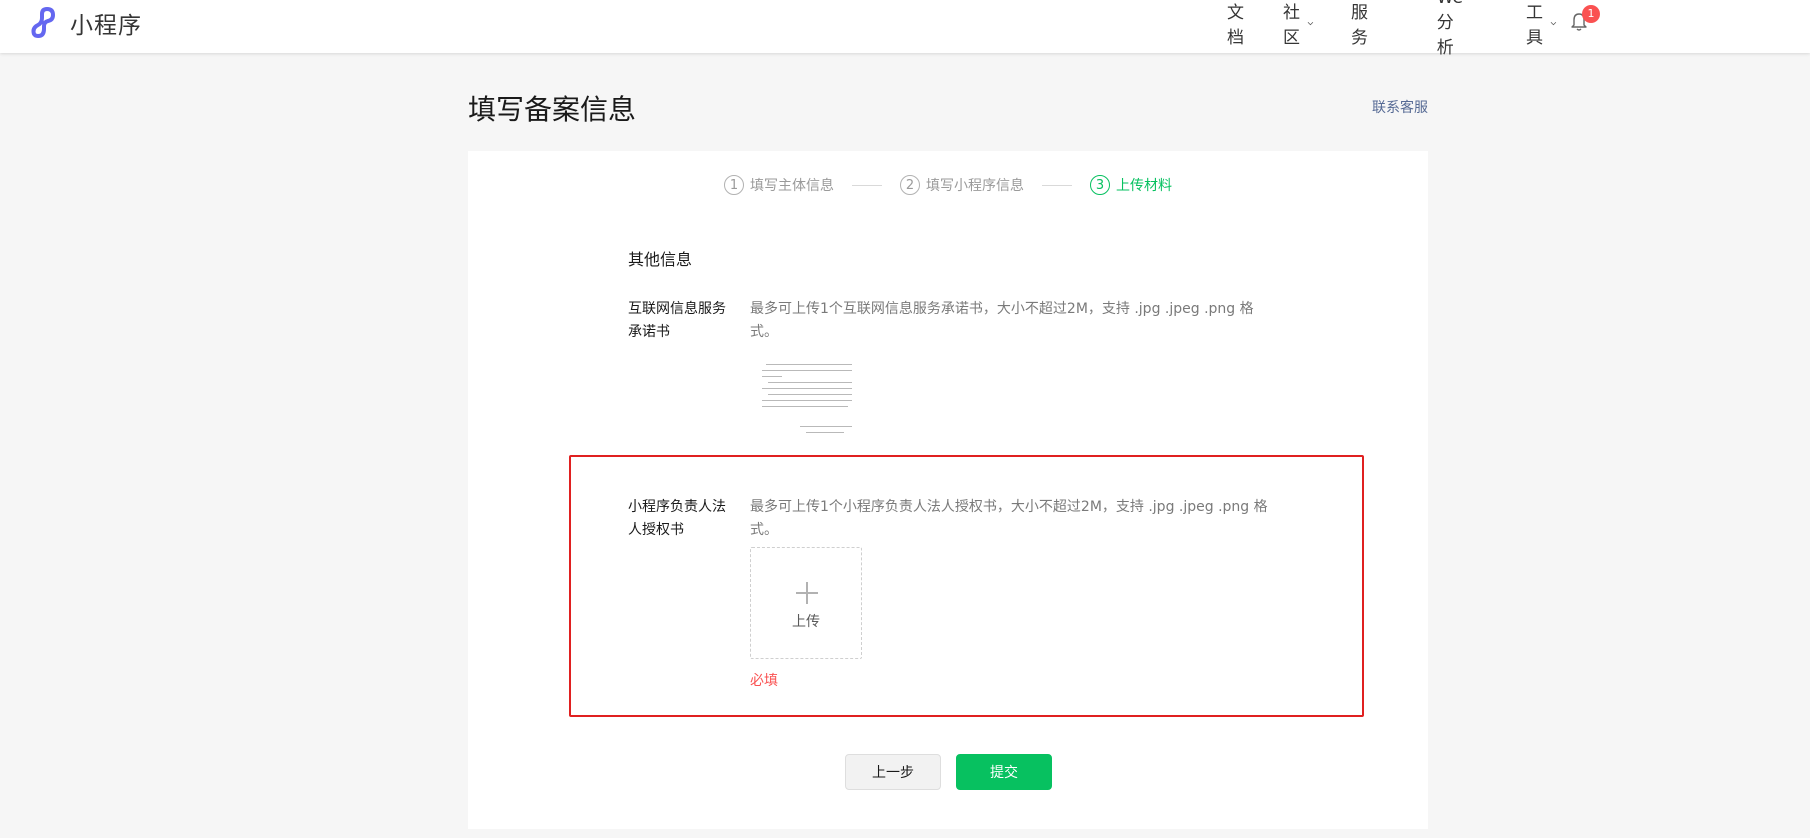  I want to click on nav-item-tools: 工具, so click(1541, 24).